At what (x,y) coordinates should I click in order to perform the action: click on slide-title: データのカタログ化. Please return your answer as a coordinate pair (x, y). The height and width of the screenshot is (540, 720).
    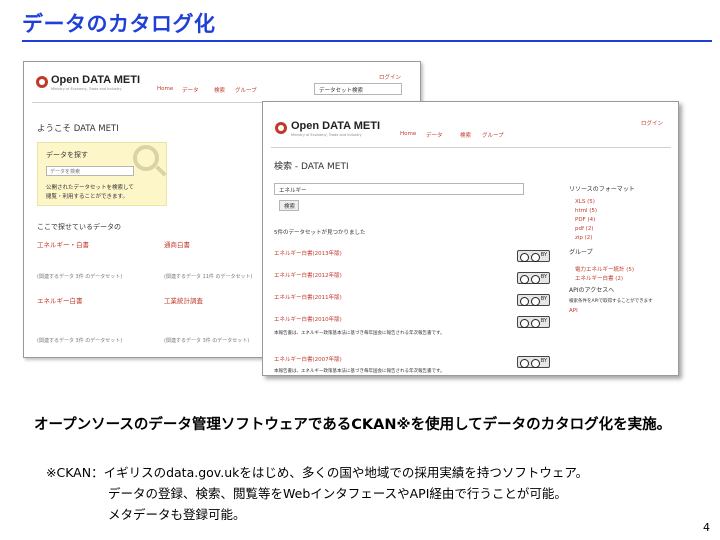
    Looking at the image, I should click on (119, 24).